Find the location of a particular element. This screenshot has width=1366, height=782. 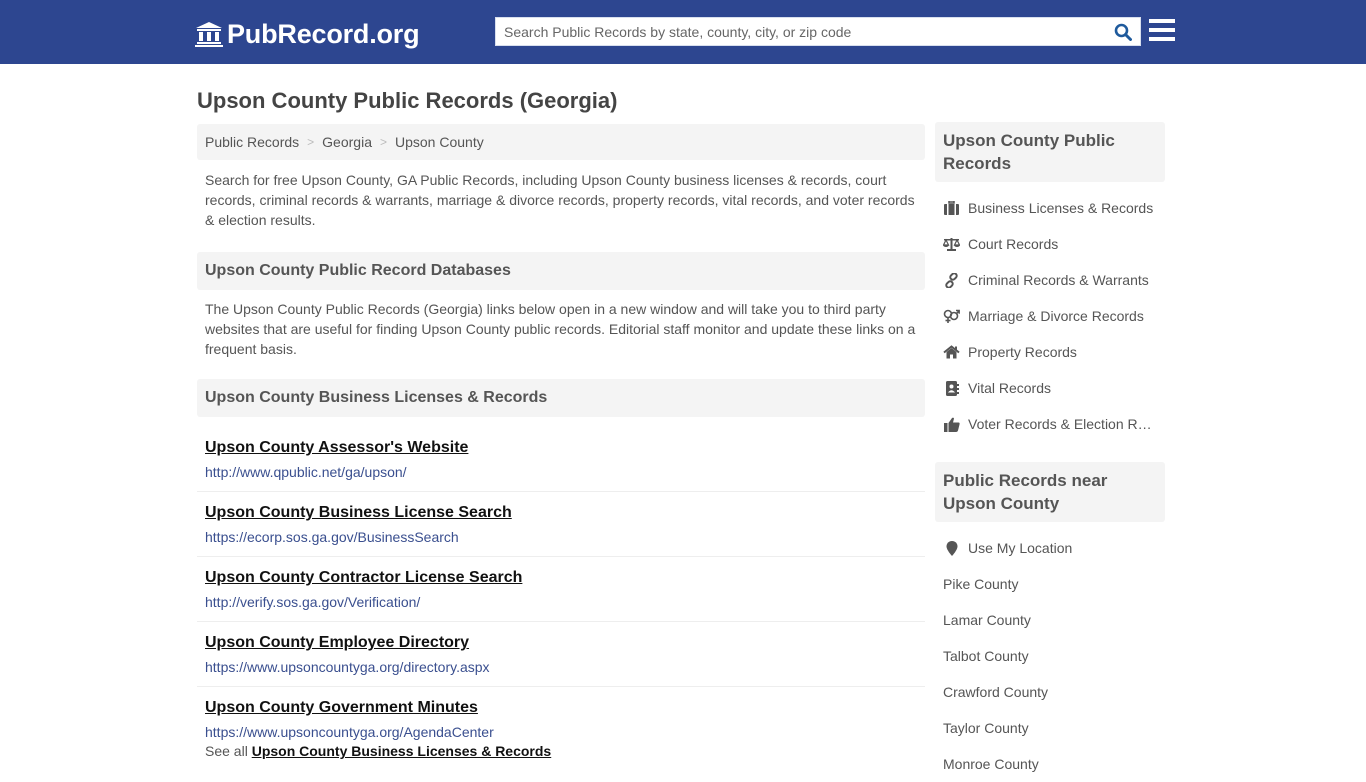

search-input is located at coordinates (801, 31).